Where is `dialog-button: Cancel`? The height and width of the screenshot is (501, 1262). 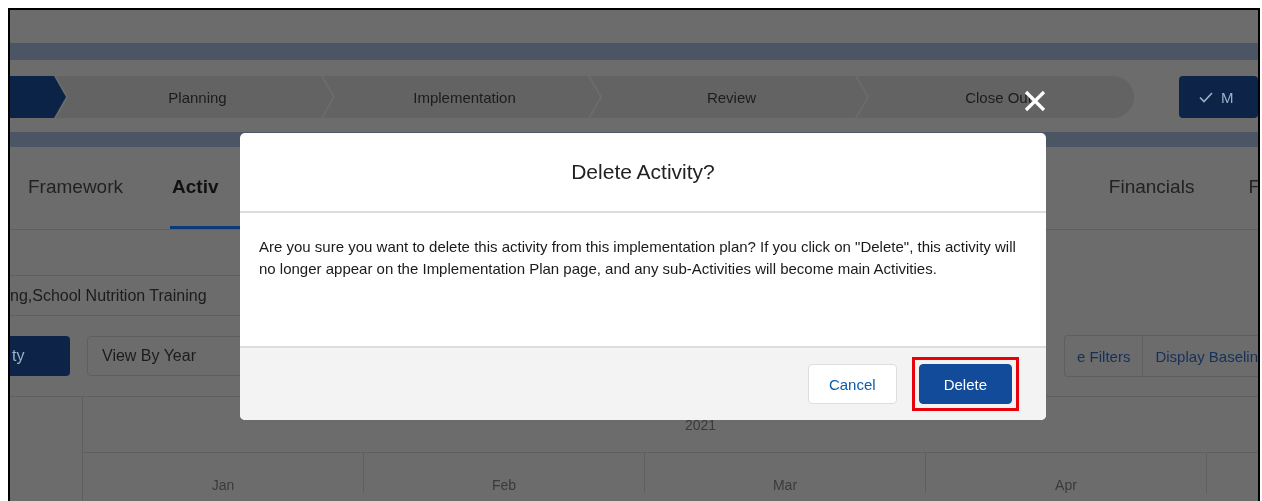
dialog-button: Cancel is located at coordinates (852, 384).